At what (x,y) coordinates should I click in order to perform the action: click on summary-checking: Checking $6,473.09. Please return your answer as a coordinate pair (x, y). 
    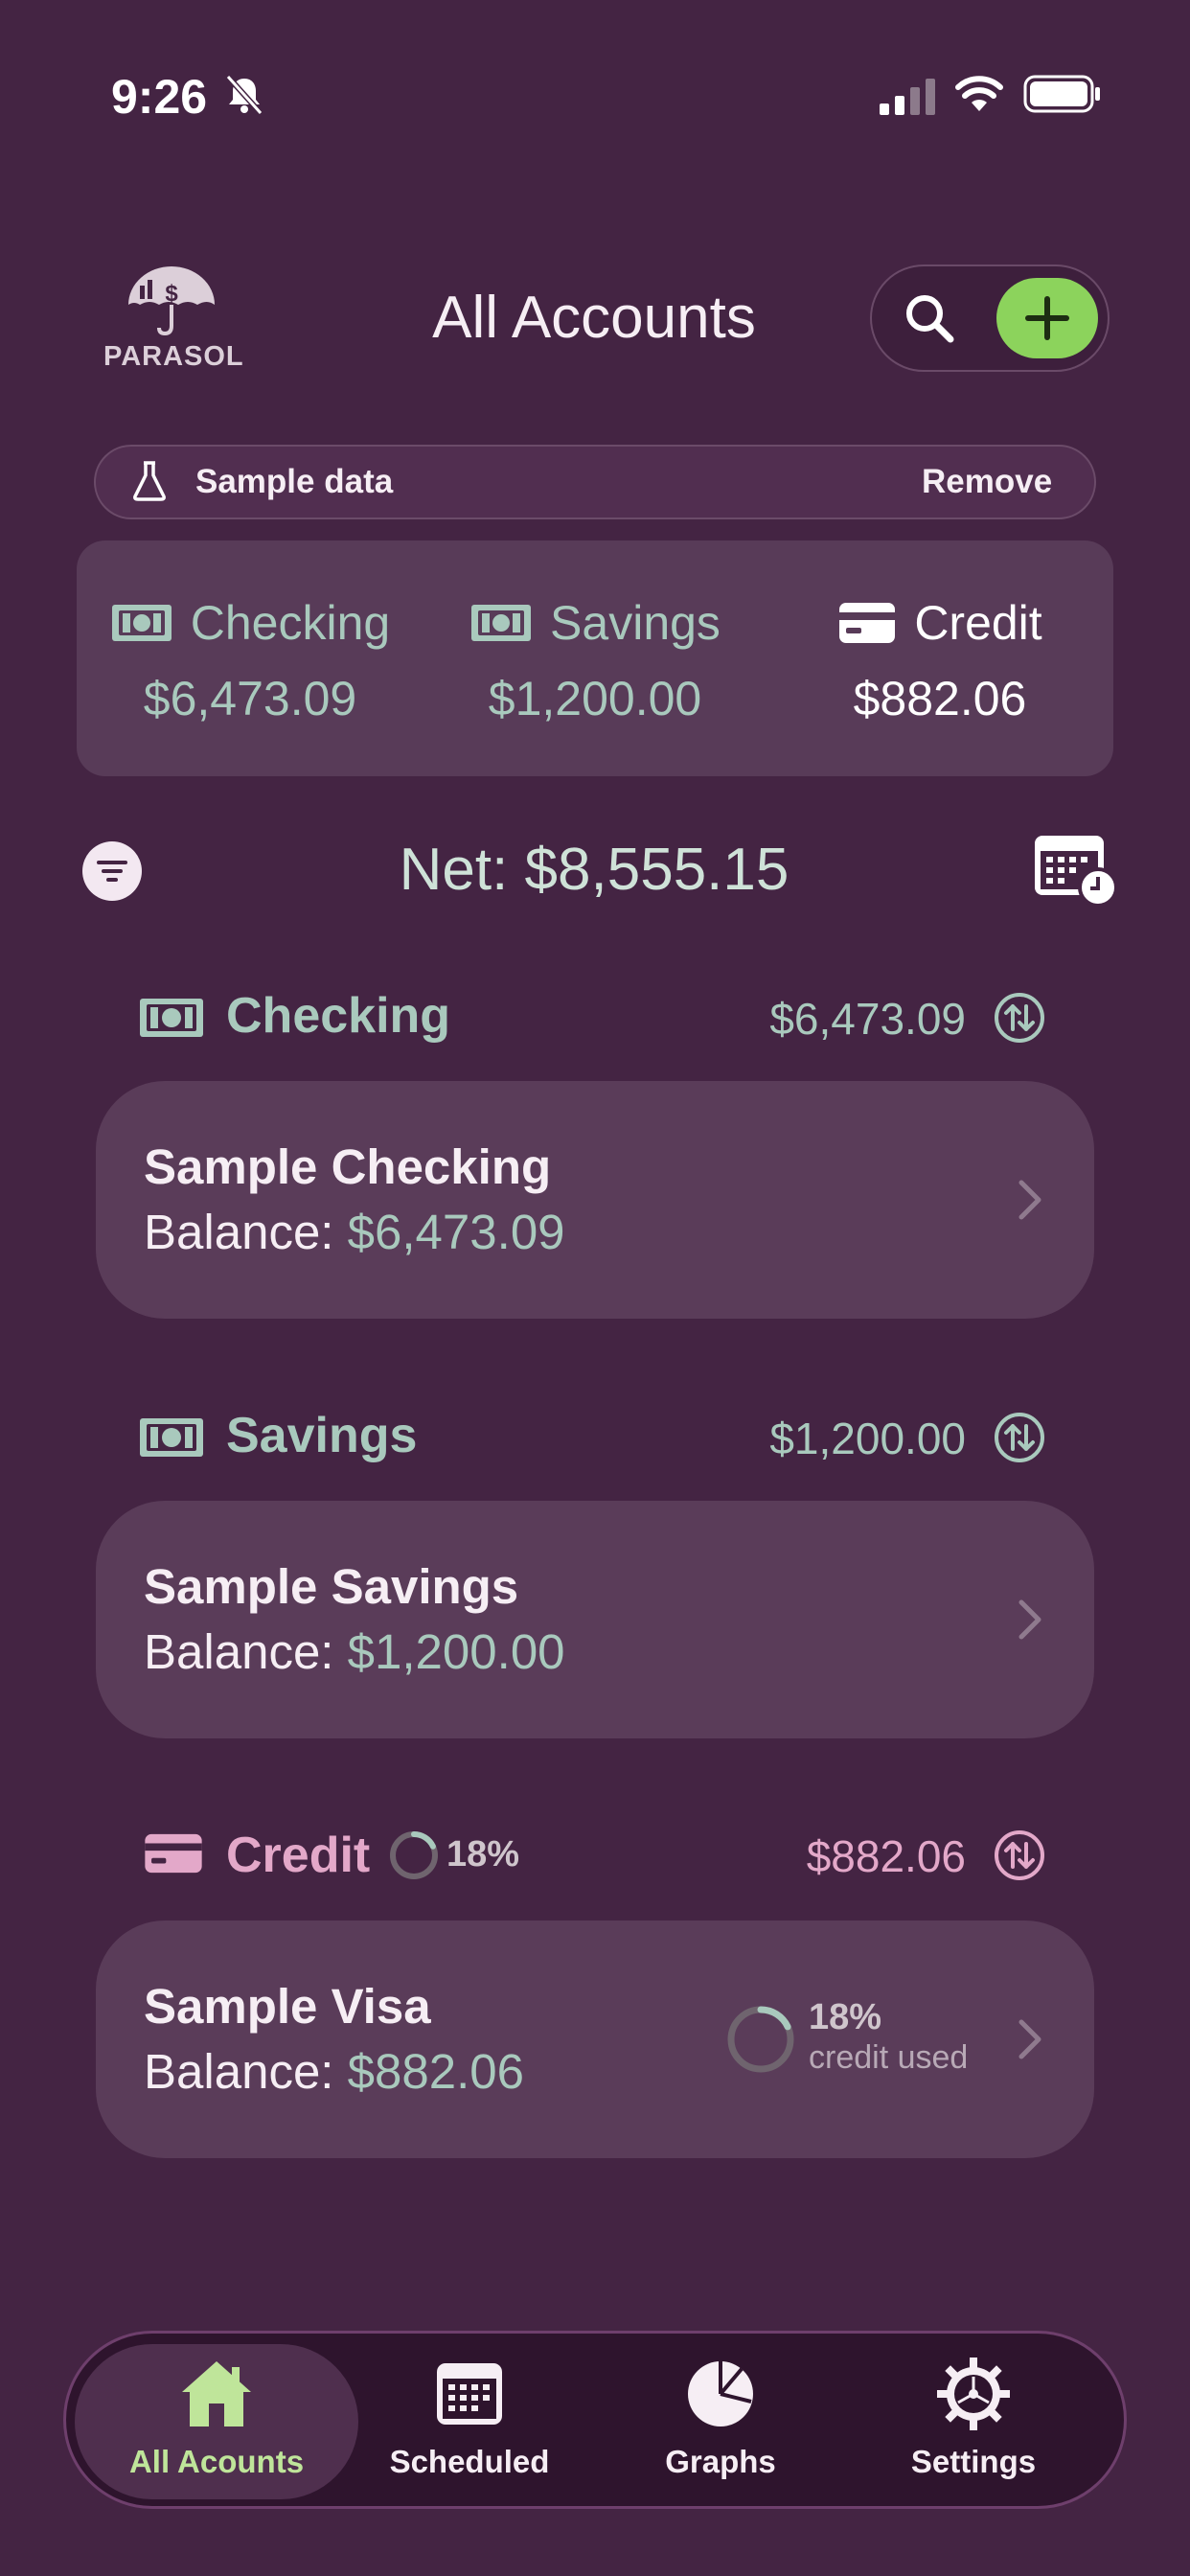
    Looking at the image, I should click on (250, 661).